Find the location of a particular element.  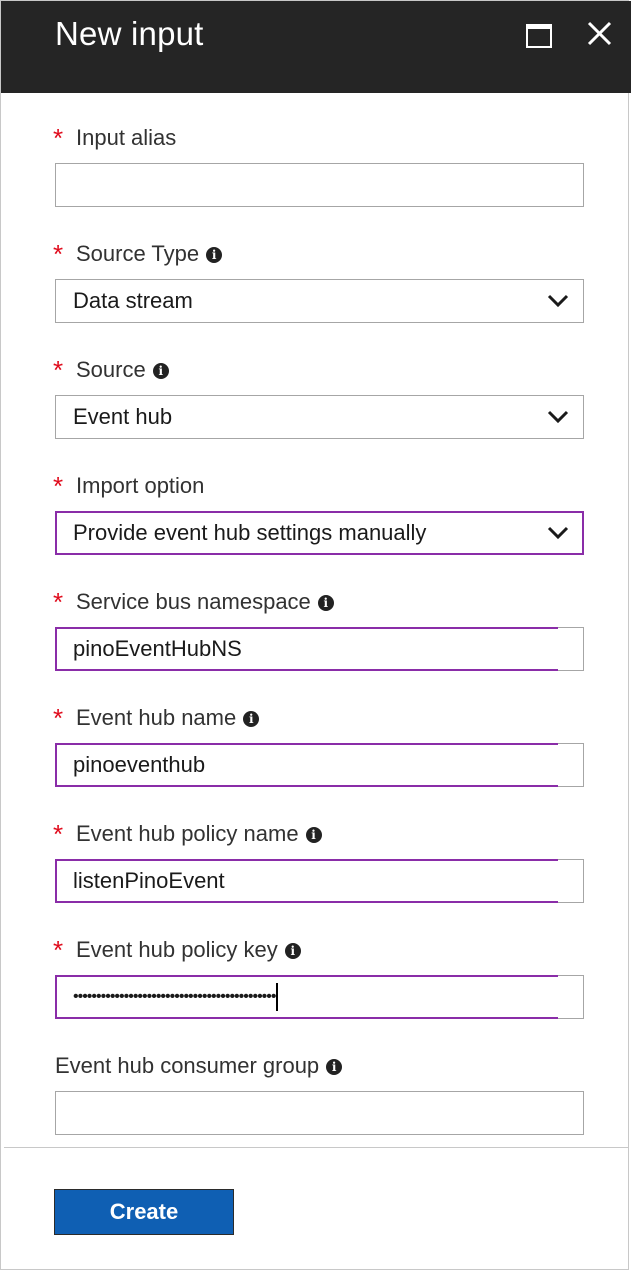

text-caret is located at coordinates (277, 996).